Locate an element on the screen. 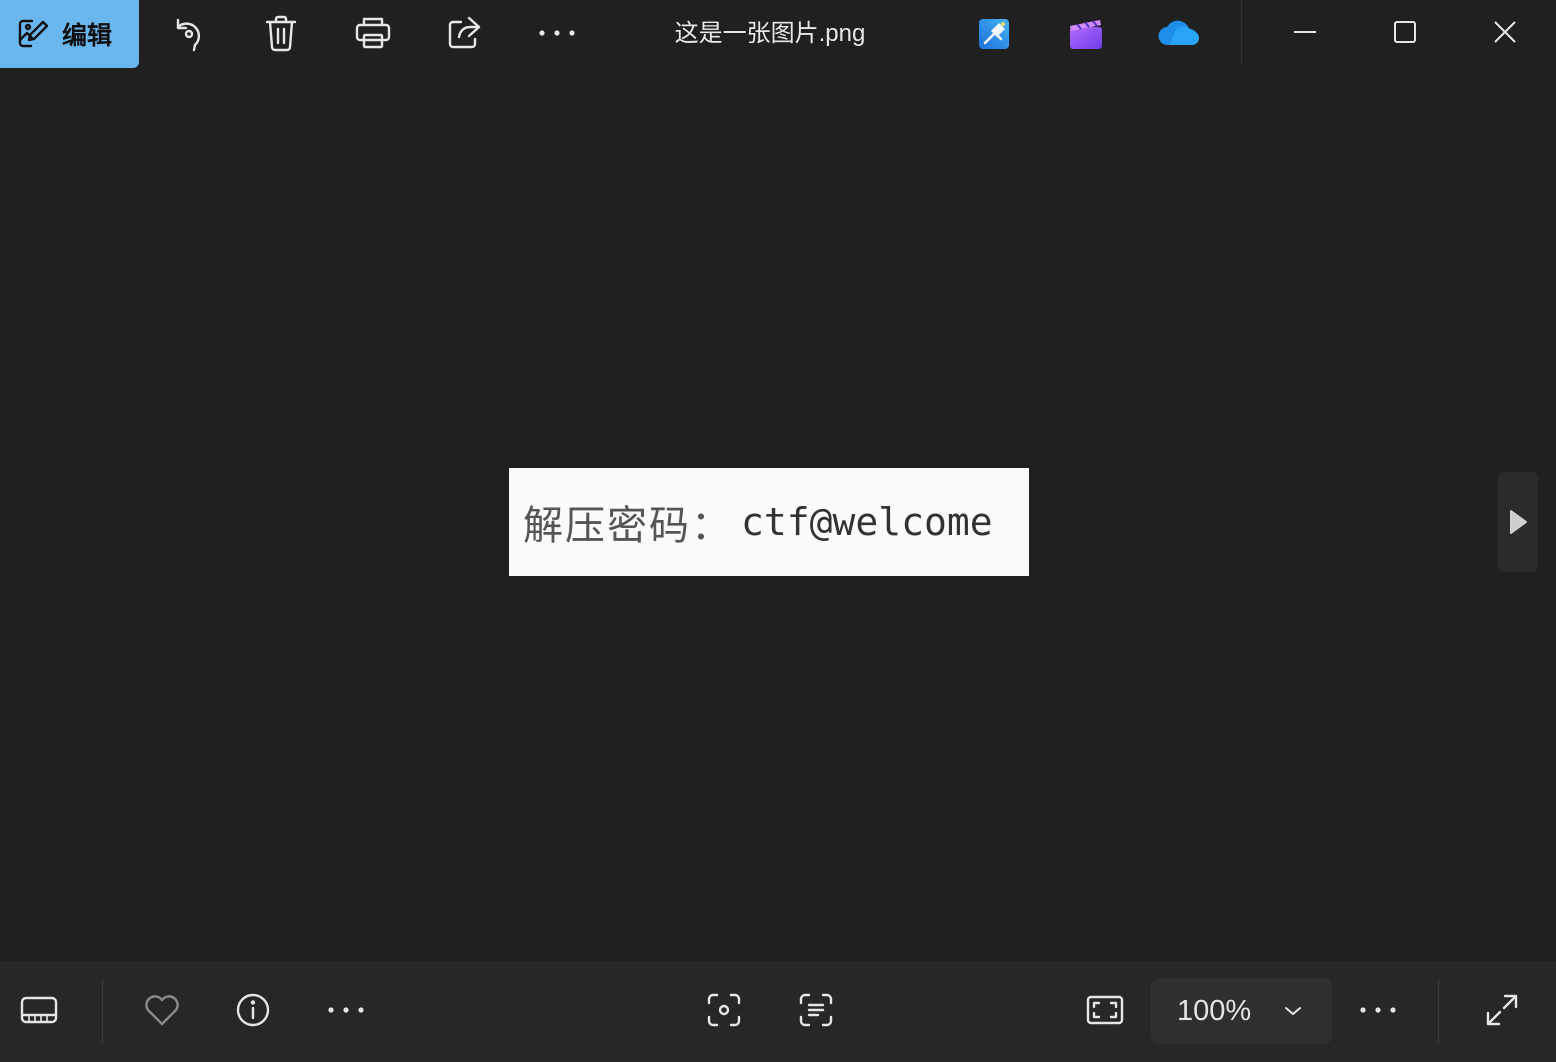 The height and width of the screenshot is (1062, 1556). filmstrip-icon is located at coordinates (39, 1010).